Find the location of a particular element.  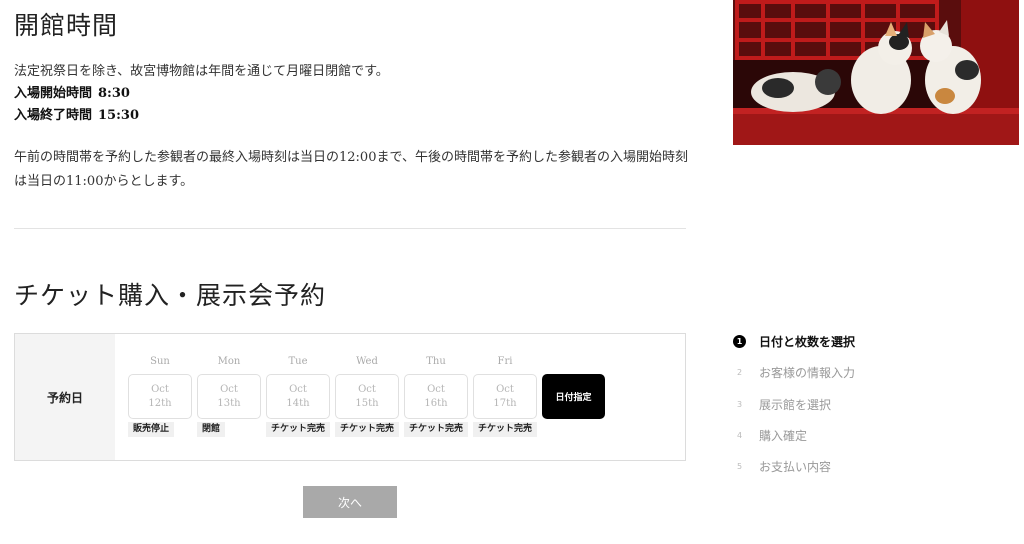

step-label: 日付と枚数を選択 is located at coordinates (807, 341).